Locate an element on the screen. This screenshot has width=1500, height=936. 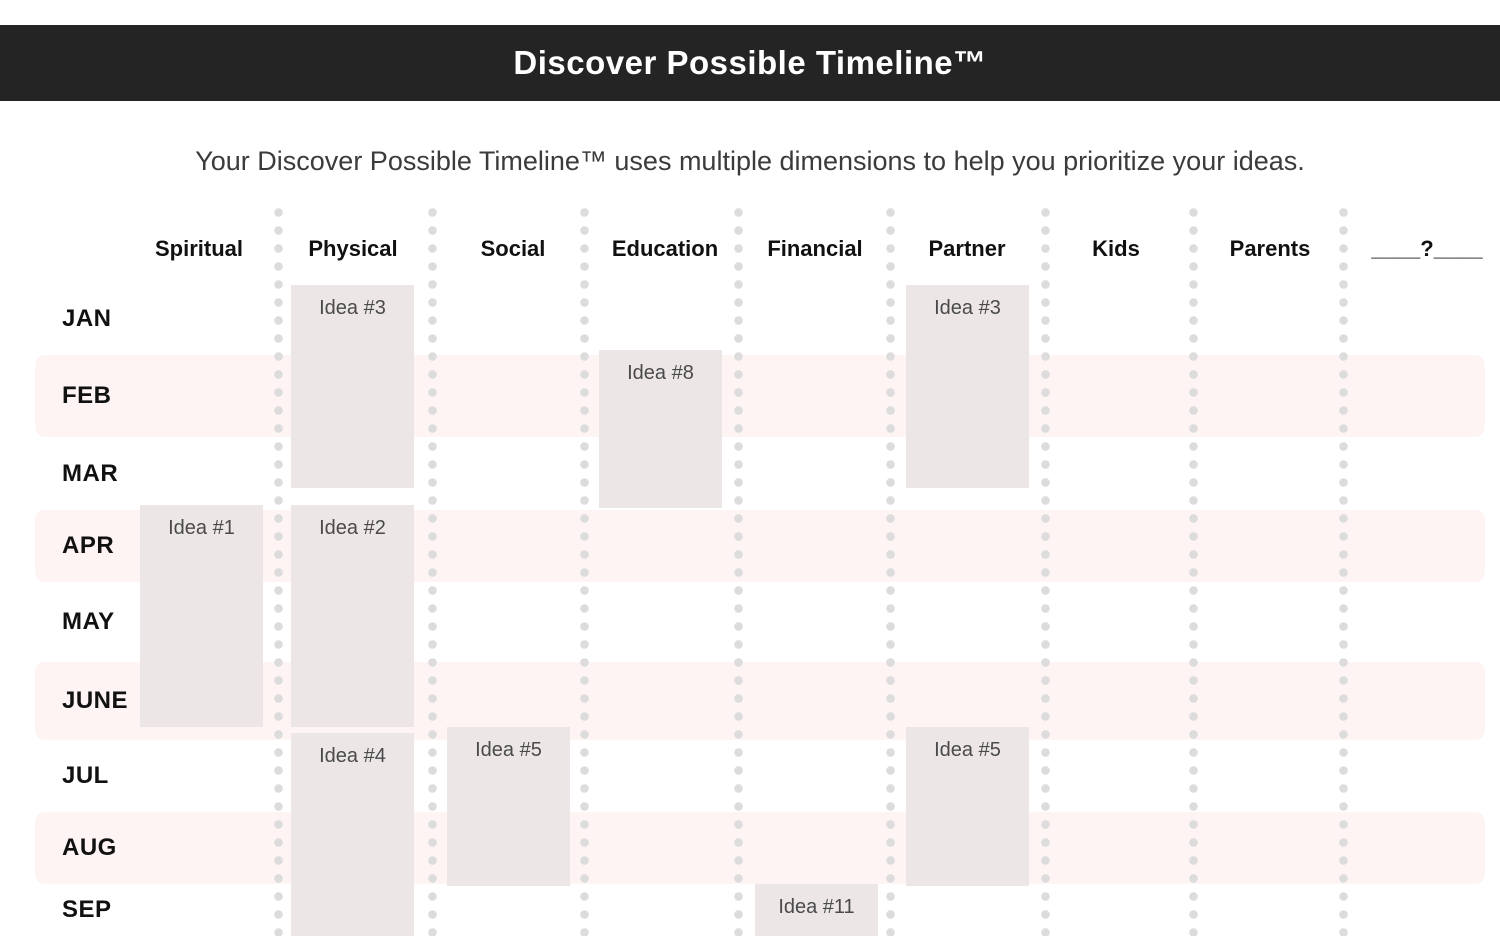
idea-block-label: Idea #2 is located at coordinates (352, 528).